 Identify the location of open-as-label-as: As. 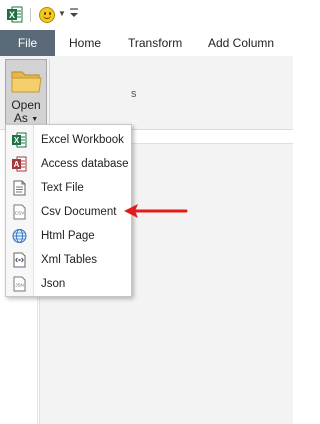
(20, 118).